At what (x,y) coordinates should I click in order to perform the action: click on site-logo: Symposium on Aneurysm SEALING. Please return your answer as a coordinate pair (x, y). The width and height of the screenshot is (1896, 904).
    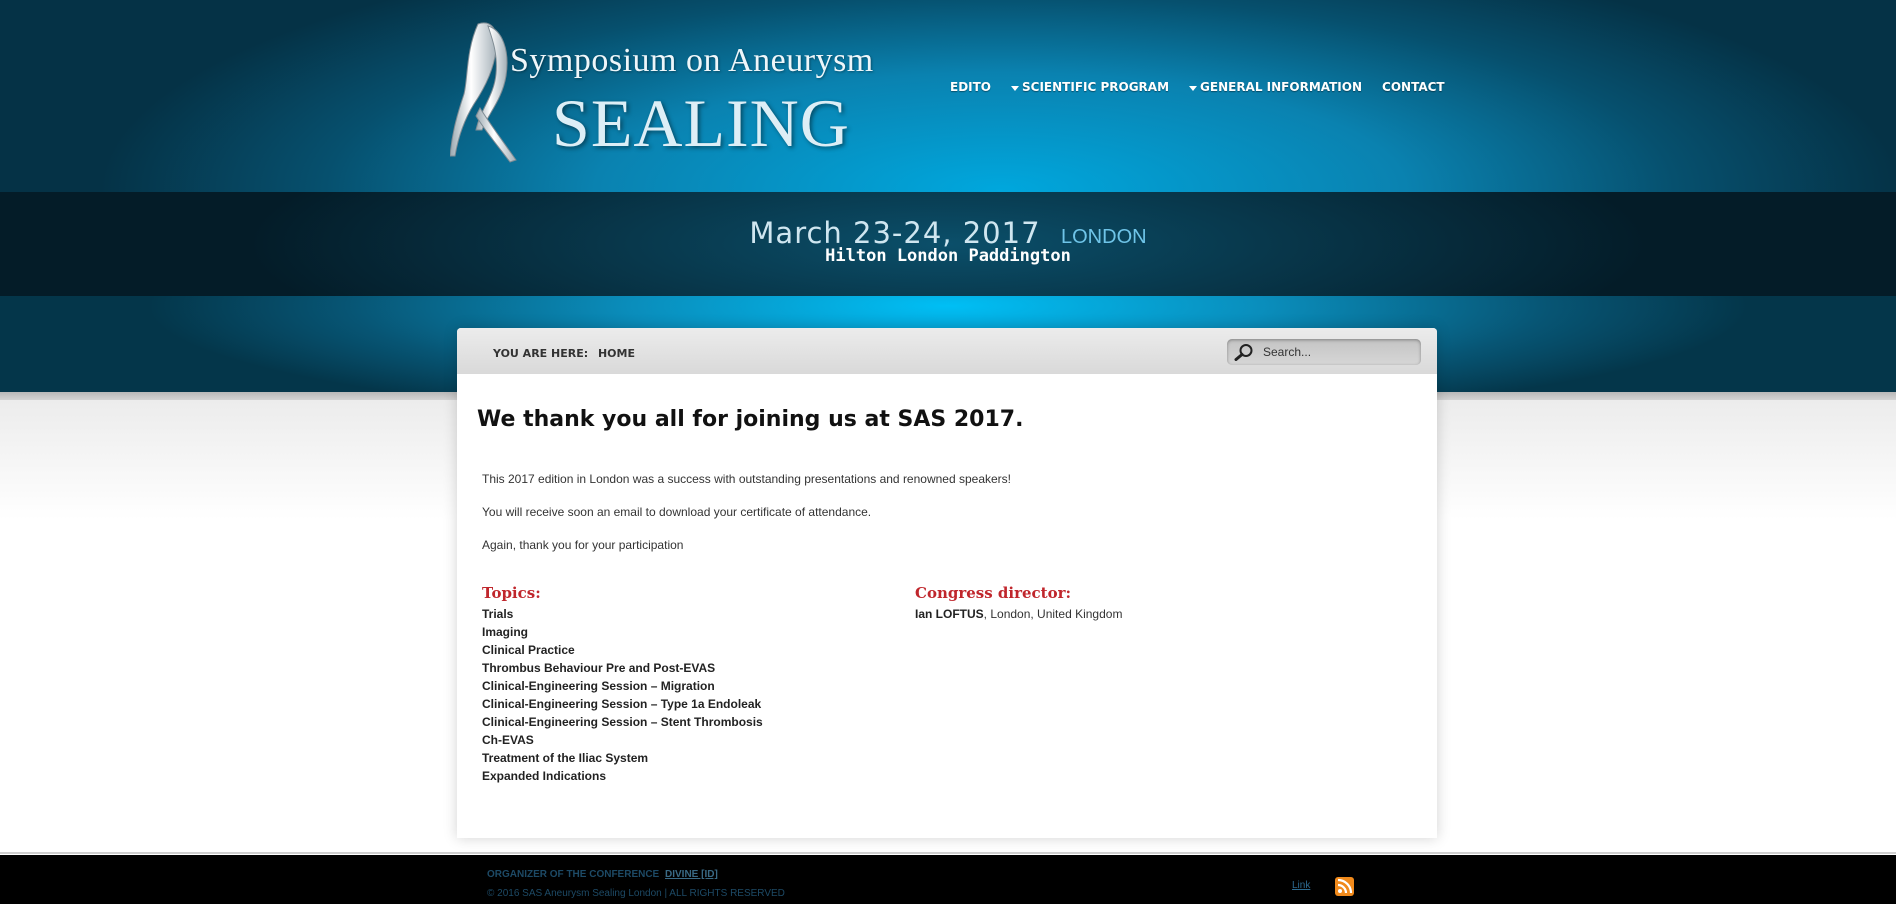
    Looking at the image, I should click on (670, 92).